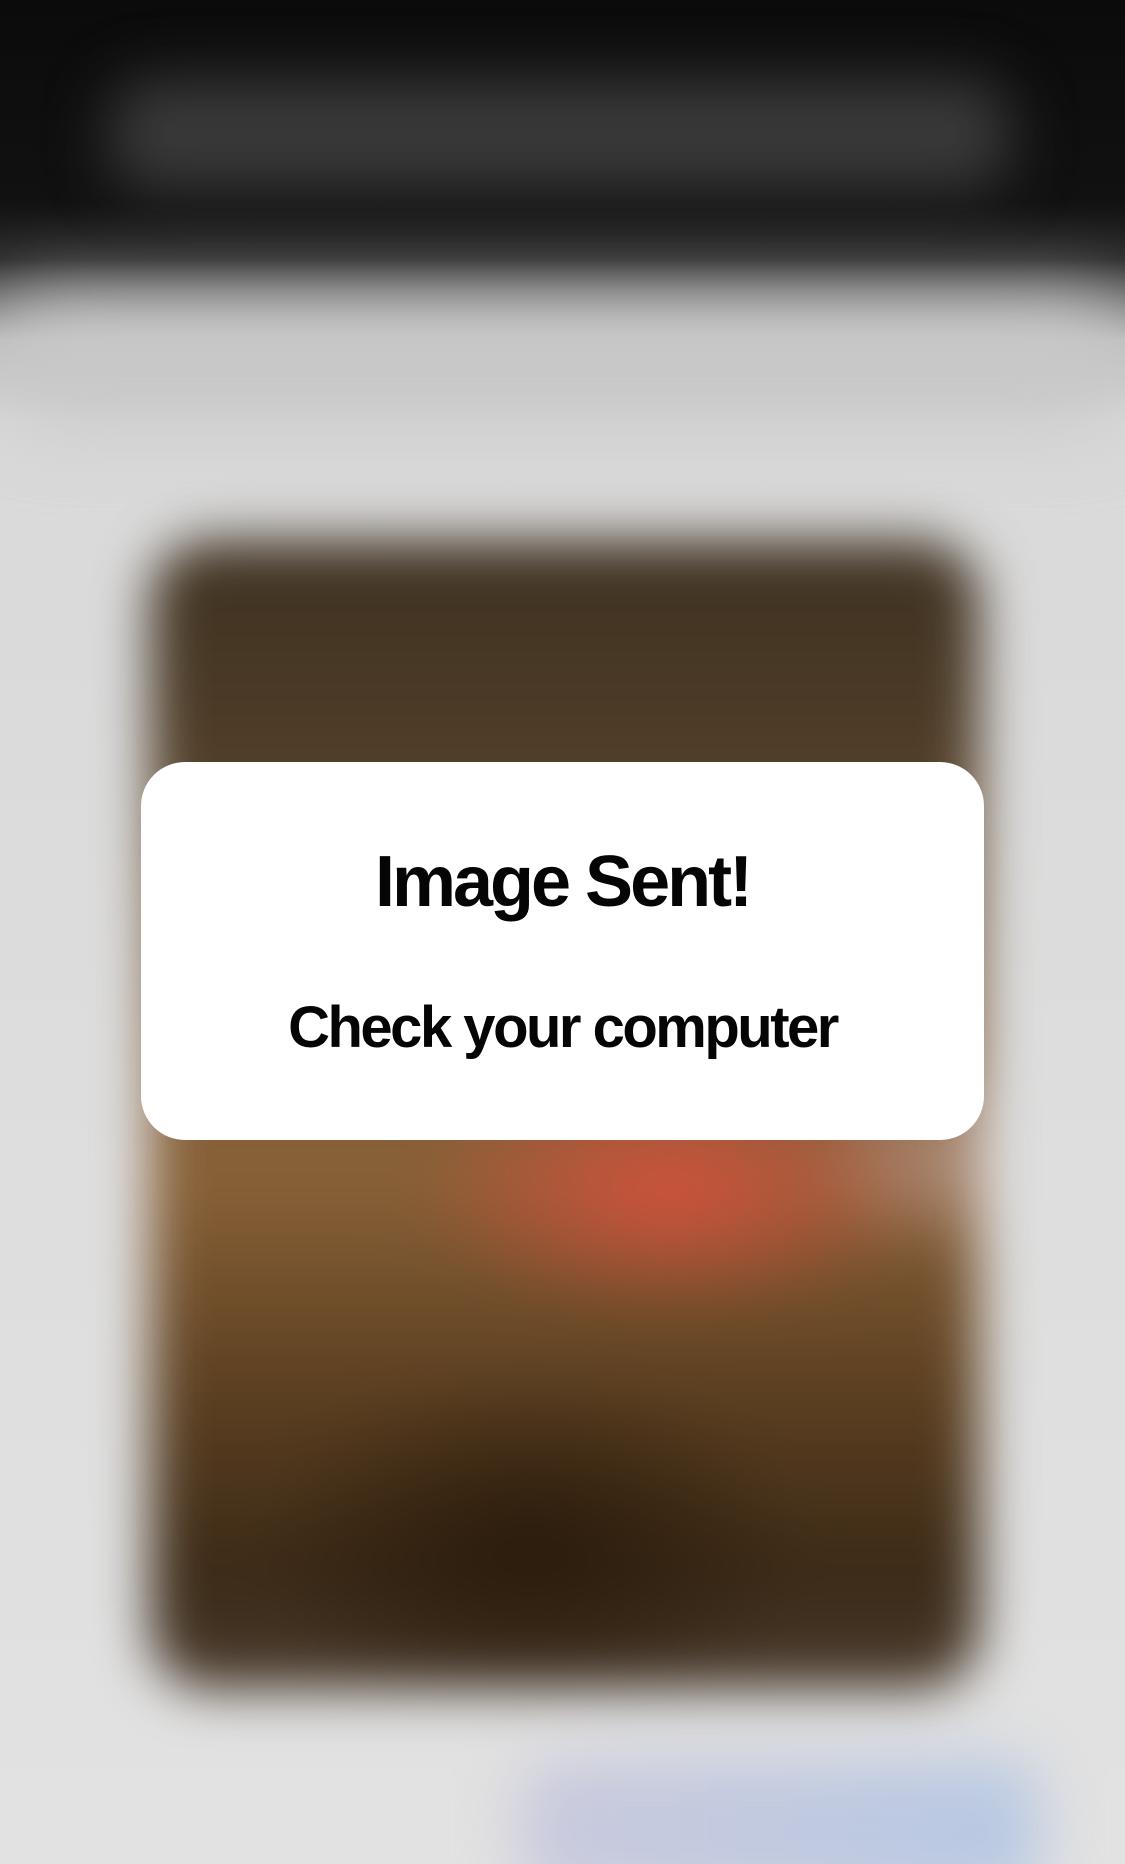 This screenshot has height=1864, width=1125. What do you see at coordinates (562, 360) in the screenshot?
I see `blurred-toolbar-strip` at bounding box center [562, 360].